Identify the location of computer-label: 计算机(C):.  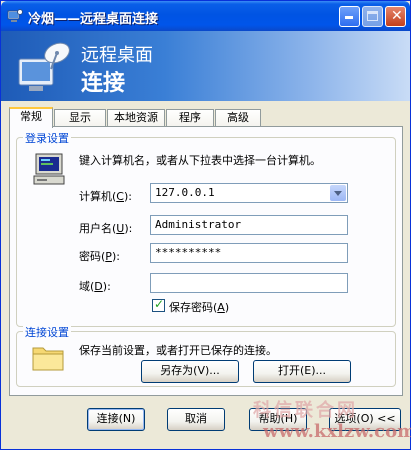
(105, 196).